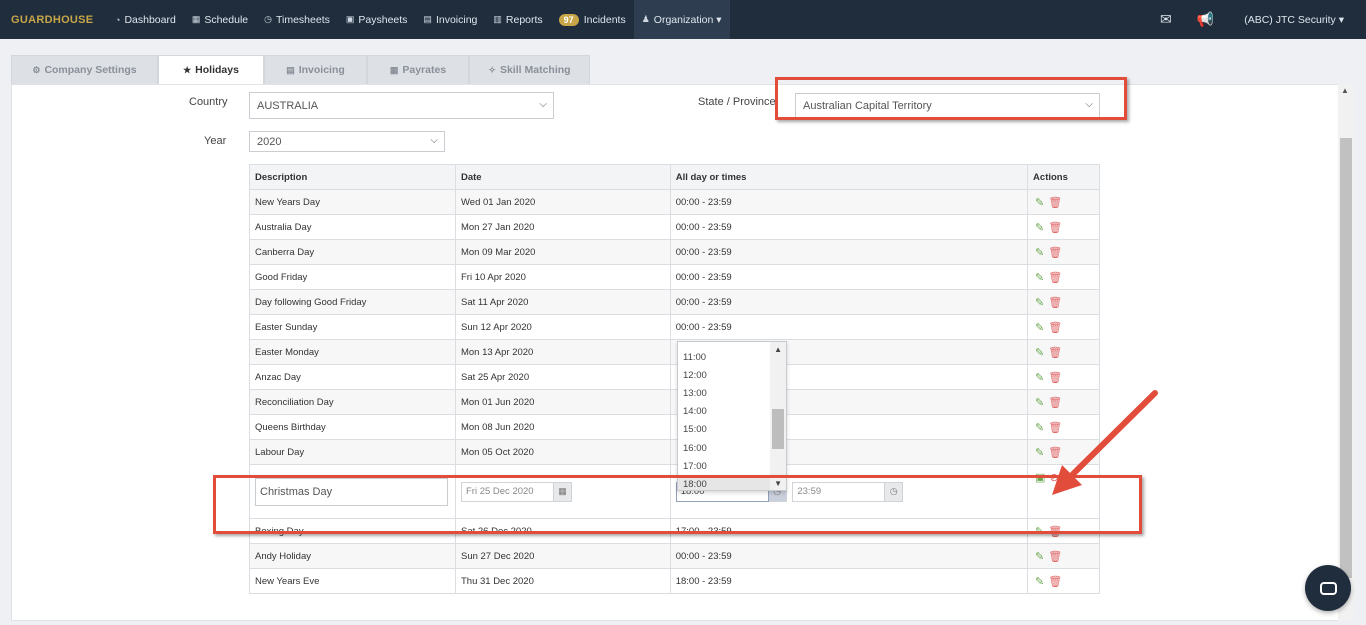 This screenshot has height=625, width=1366. What do you see at coordinates (1105, 442) in the screenshot?
I see `pointer-arrow-icon` at bounding box center [1105, 442].